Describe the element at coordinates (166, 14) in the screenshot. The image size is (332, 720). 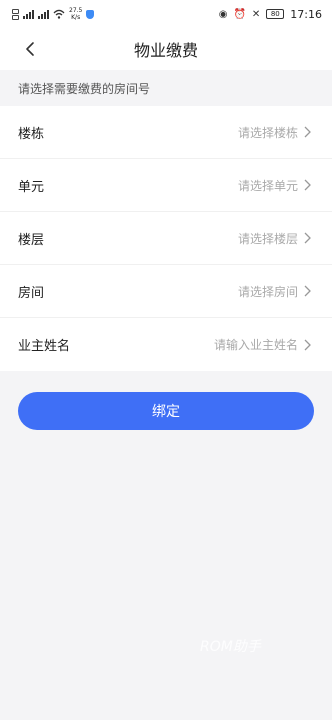
I see `status-bar: 27.5 K/s ◉ ⏰ ✕ 80 17:16` at that location.